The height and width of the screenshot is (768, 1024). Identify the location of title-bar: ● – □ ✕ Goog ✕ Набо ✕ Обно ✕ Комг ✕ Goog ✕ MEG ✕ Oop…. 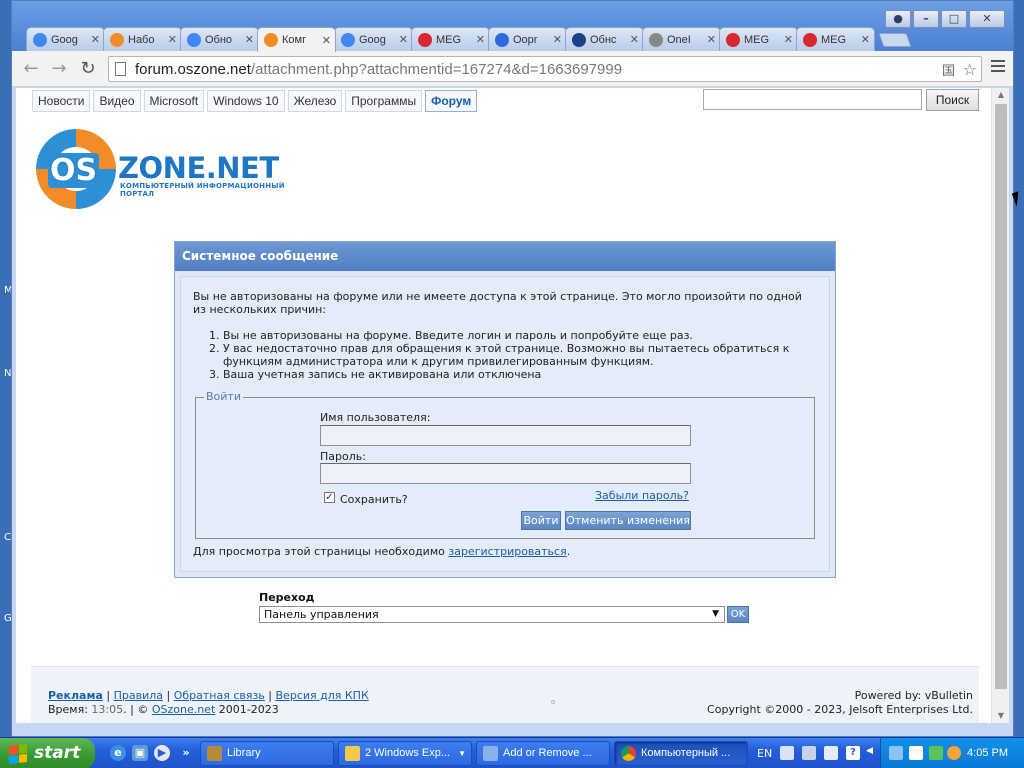
(512, 26).